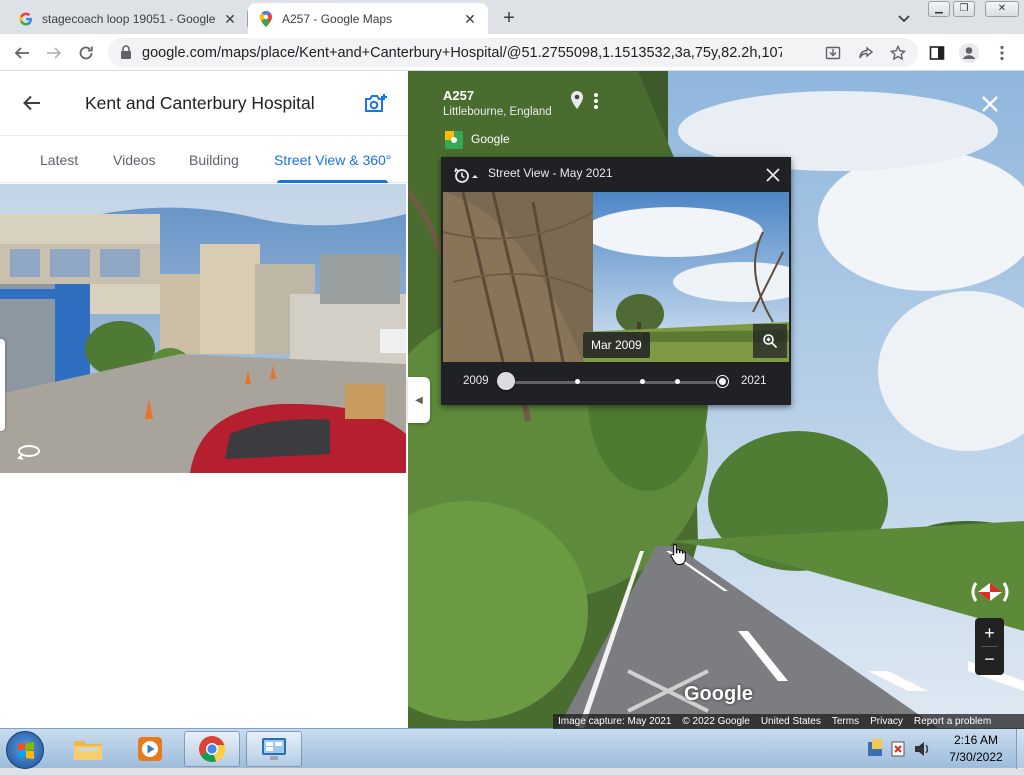 The height and width of the screenshot is (775, 1024). Describe the element at coordinates (266, 18) in the screenshot. I see `google-maps-pin-icon` at that location.